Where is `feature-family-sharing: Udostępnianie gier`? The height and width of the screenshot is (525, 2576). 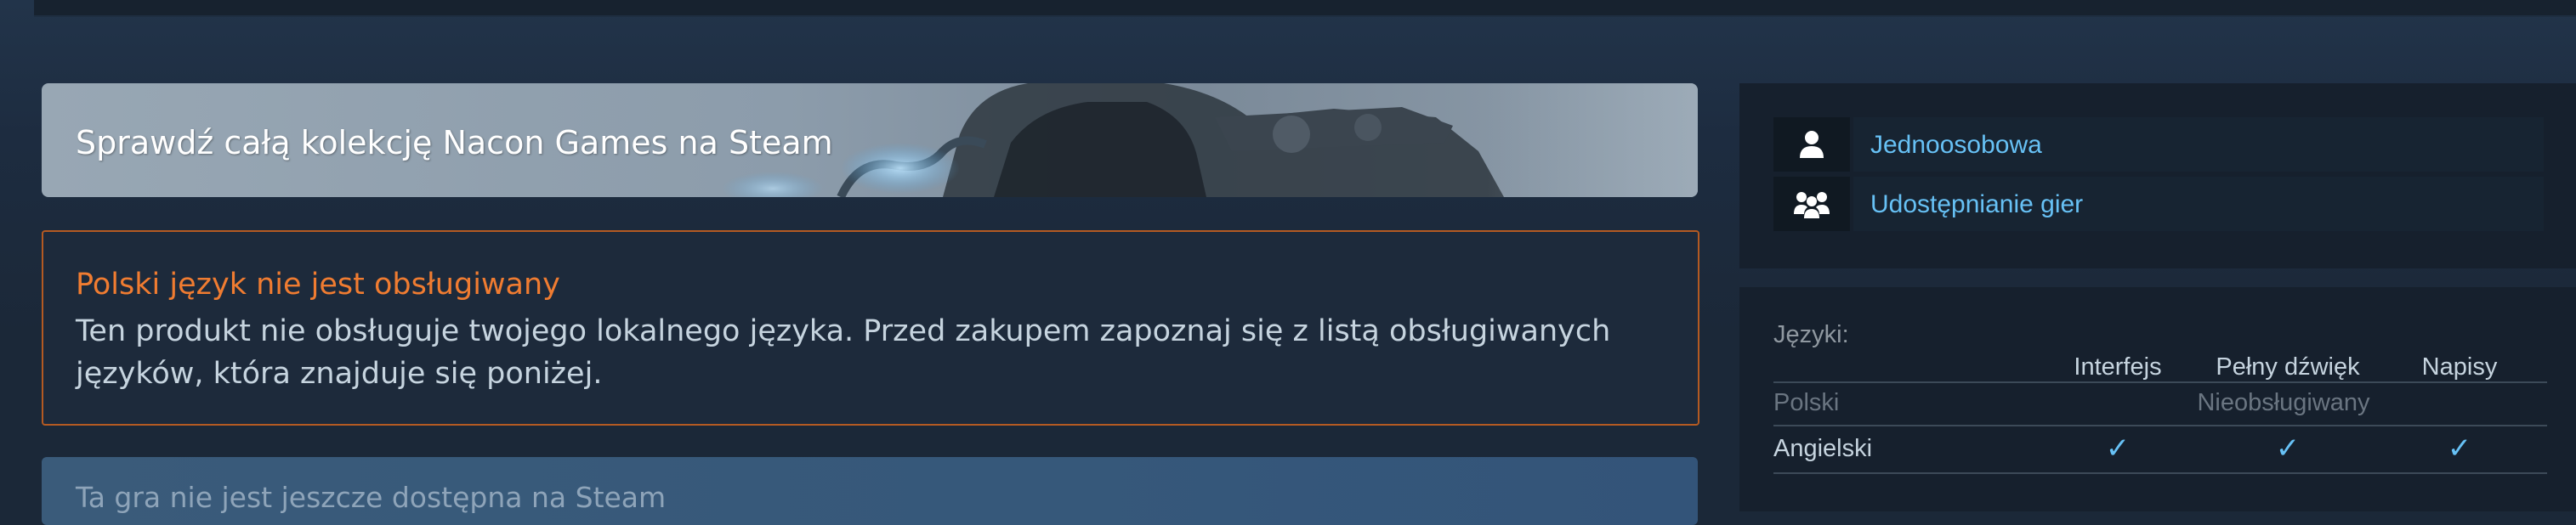
feature-family-sharing: Udostępnianie gier is located at coordinates (2174, 204).